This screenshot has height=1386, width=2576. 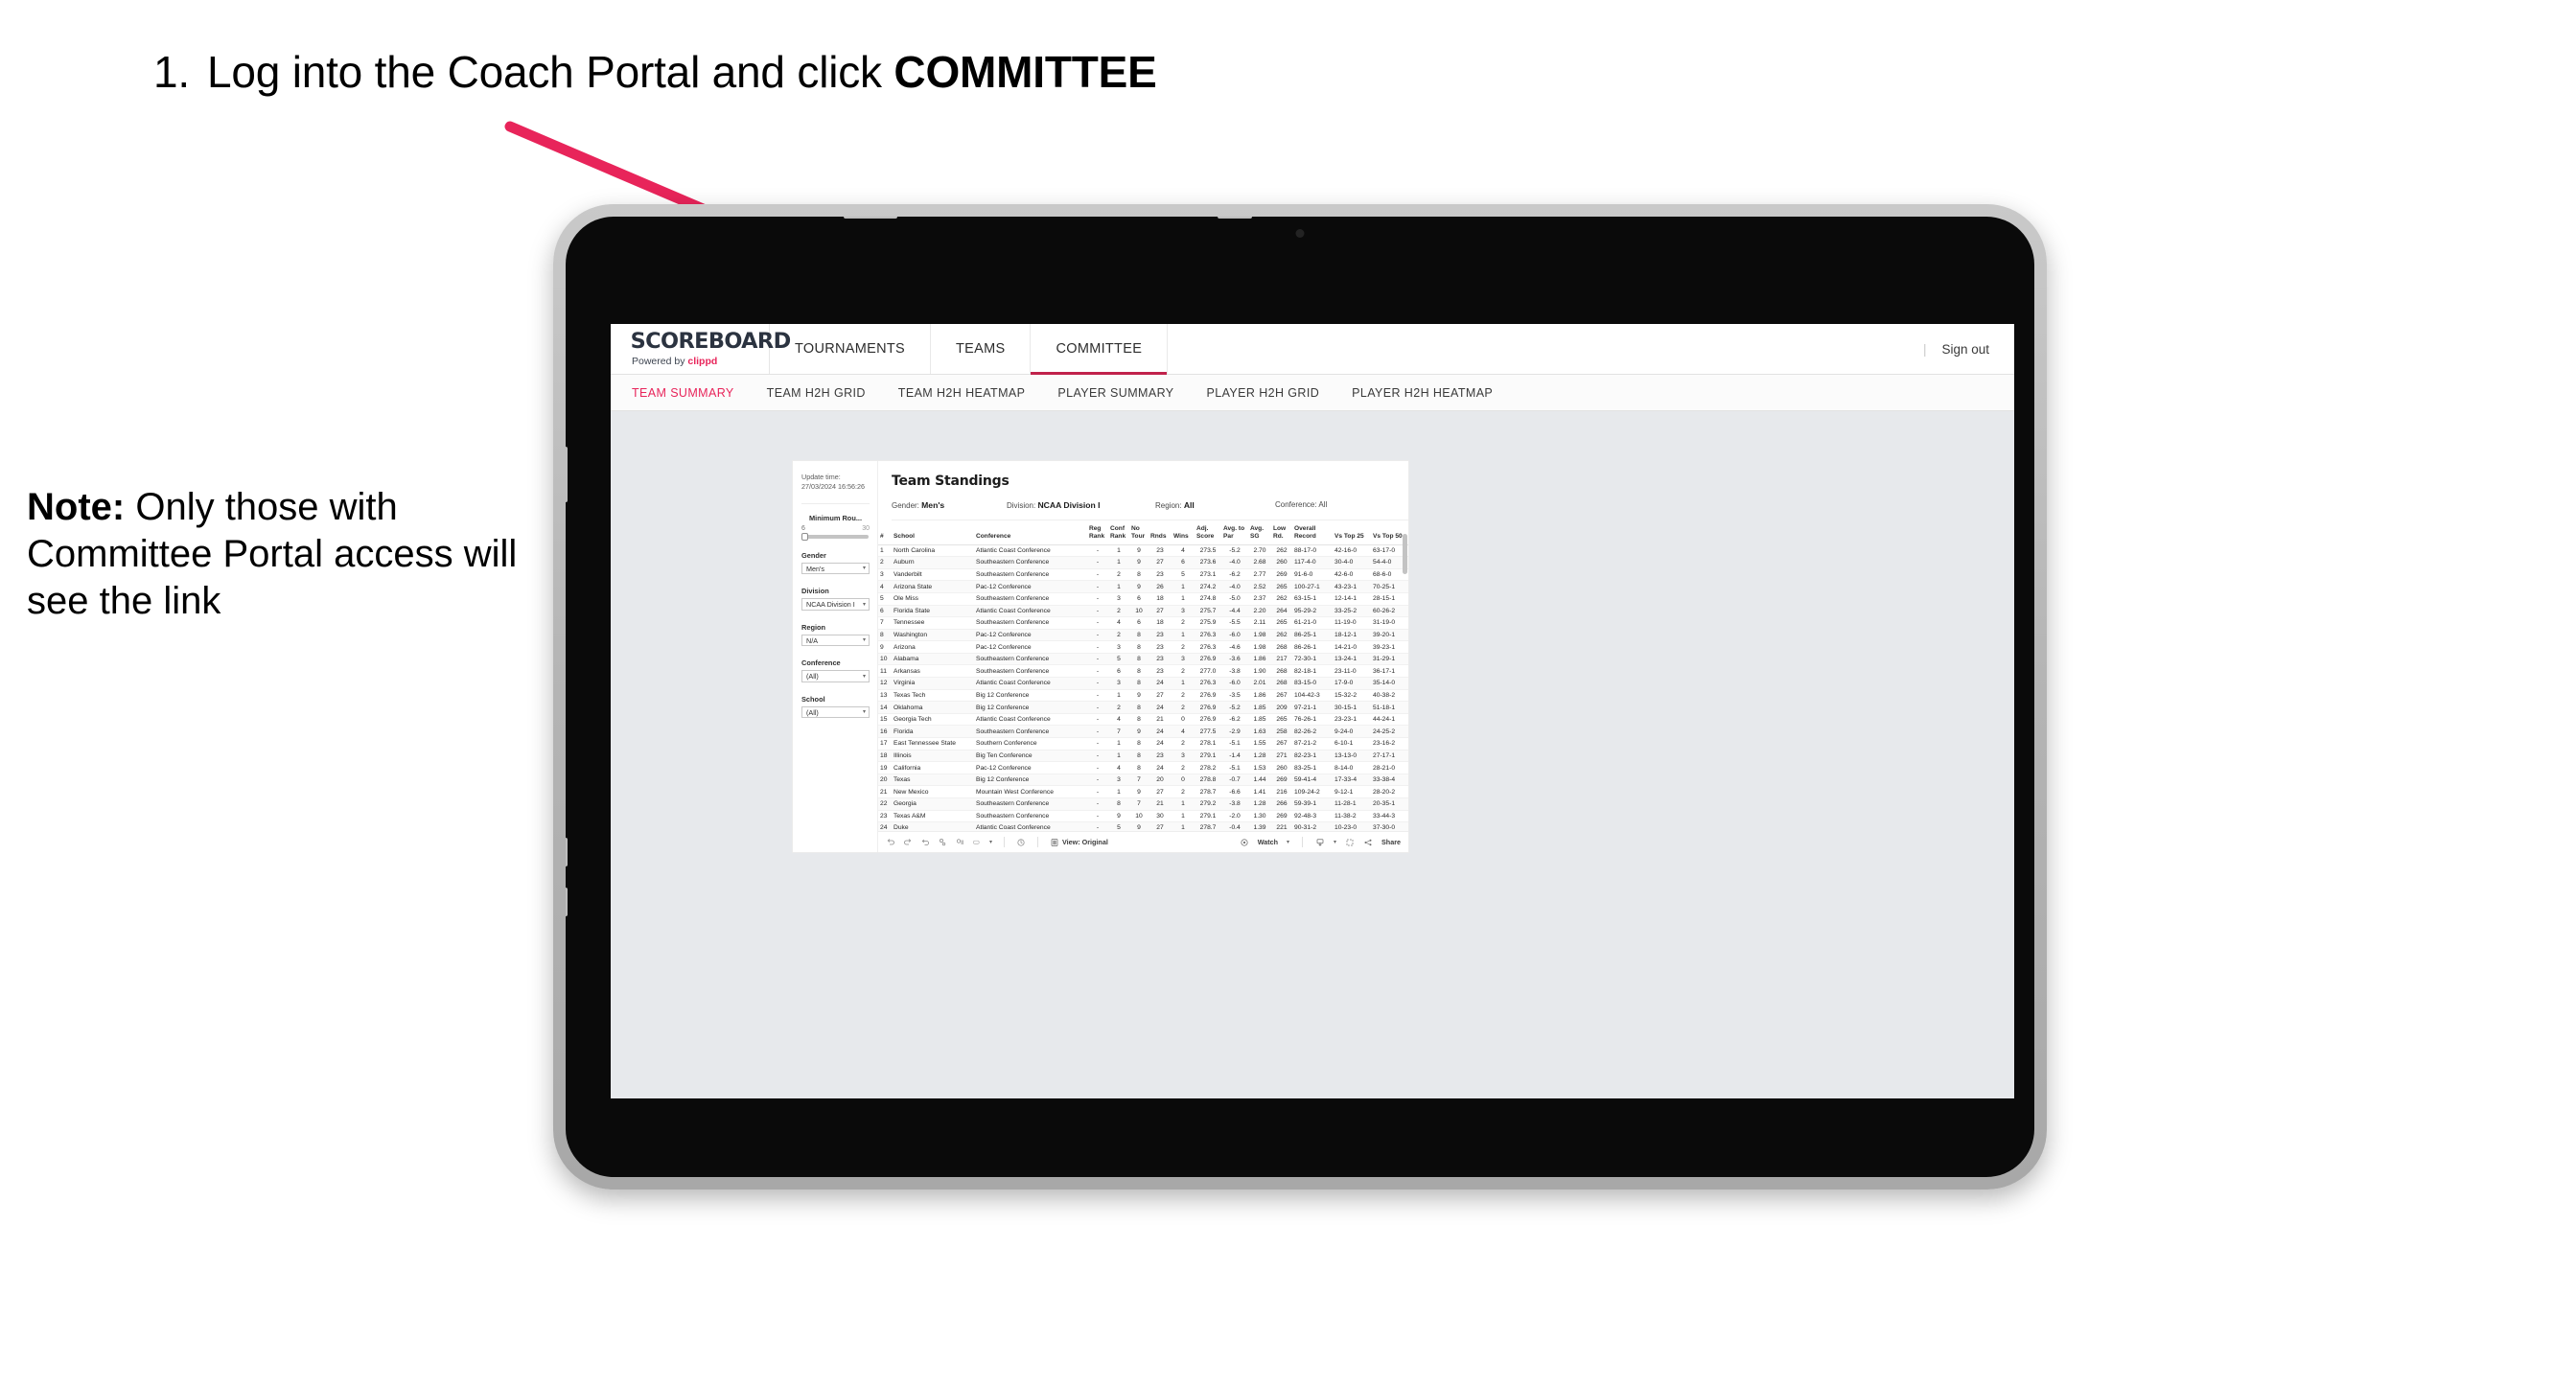 What do you see at coordinates (933, 684) in the screenshot?
I see `cell-school: Virginia` at bounding box center [933, 684].